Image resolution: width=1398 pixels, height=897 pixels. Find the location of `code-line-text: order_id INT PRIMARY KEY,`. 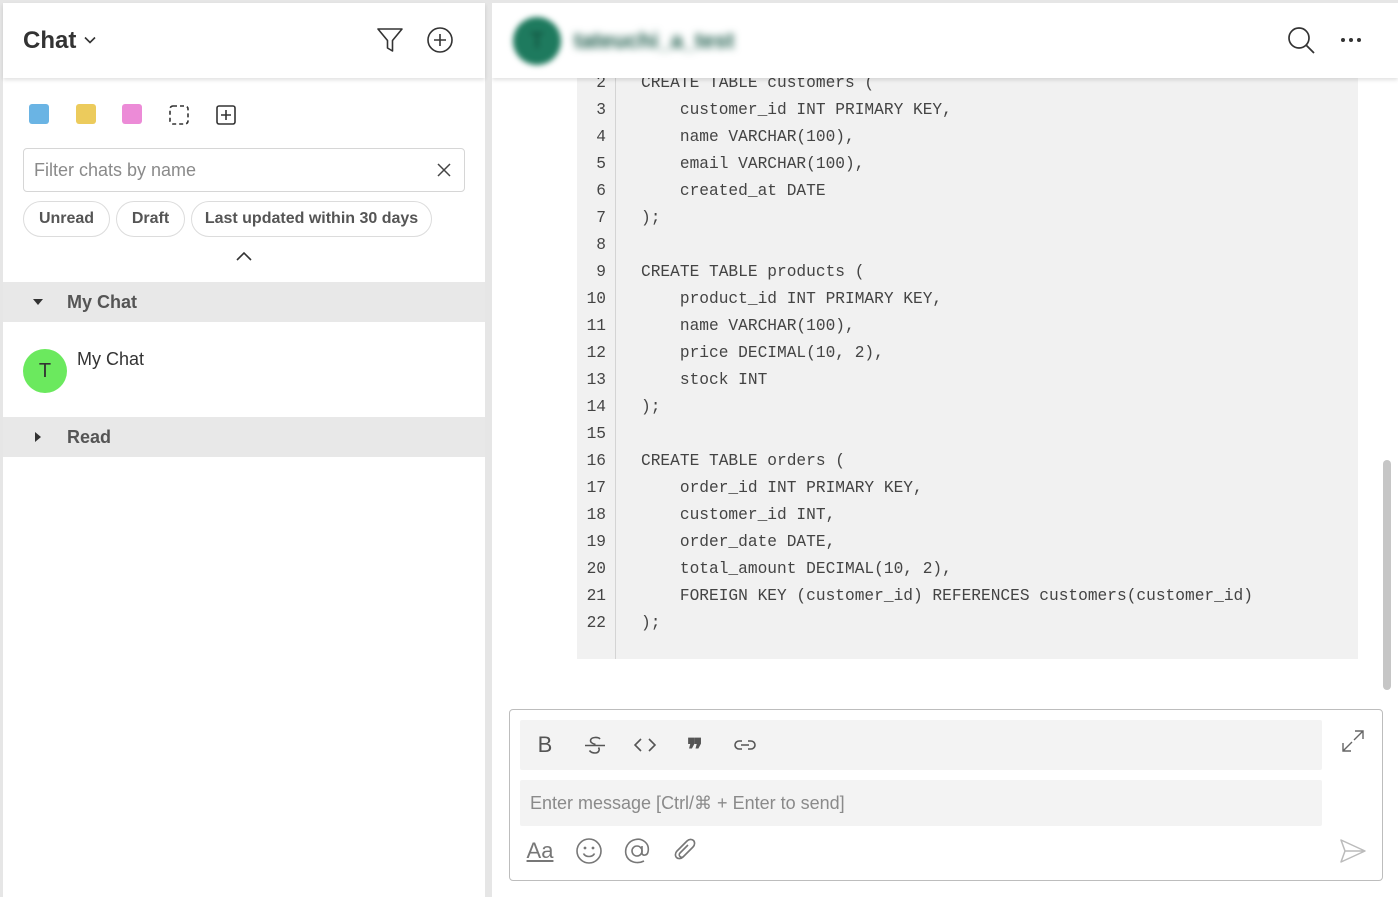

code-line-text: order_id INT PRIMARY KEY, is located at coordinates (782, 488).